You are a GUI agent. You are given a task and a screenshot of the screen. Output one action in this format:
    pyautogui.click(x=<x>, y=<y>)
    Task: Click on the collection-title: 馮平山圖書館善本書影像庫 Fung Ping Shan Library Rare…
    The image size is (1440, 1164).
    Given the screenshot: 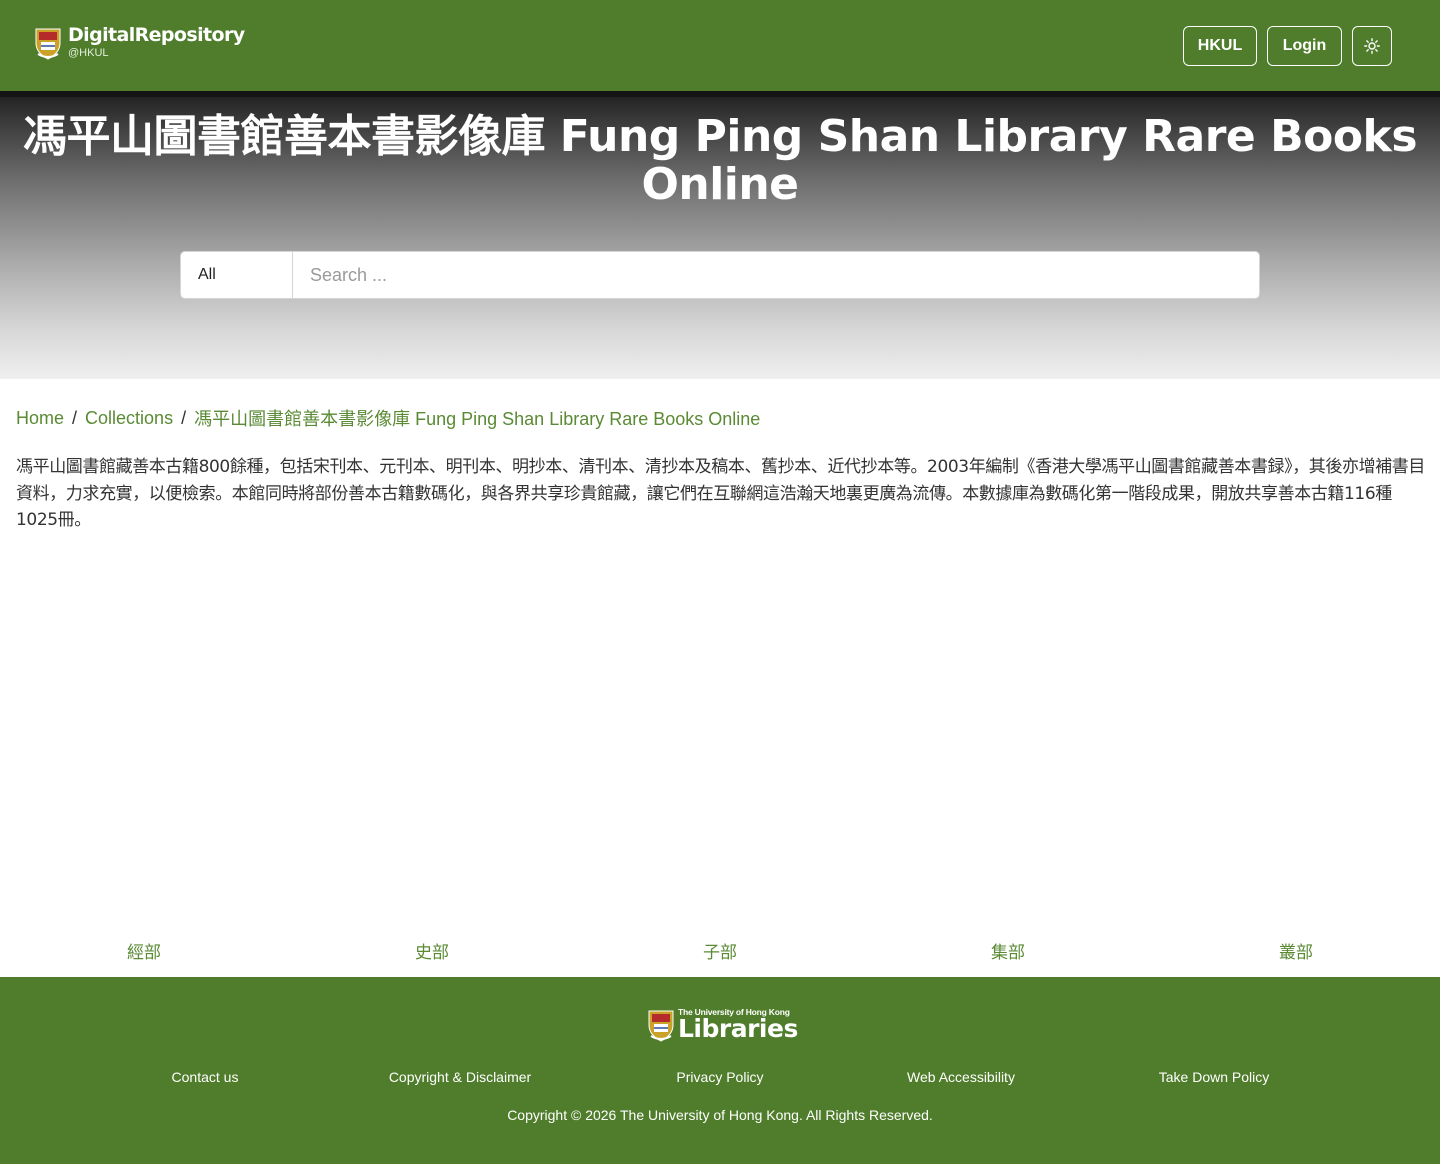 What is the action you would take?
    pyautogui.click(x=720, y=160)
    